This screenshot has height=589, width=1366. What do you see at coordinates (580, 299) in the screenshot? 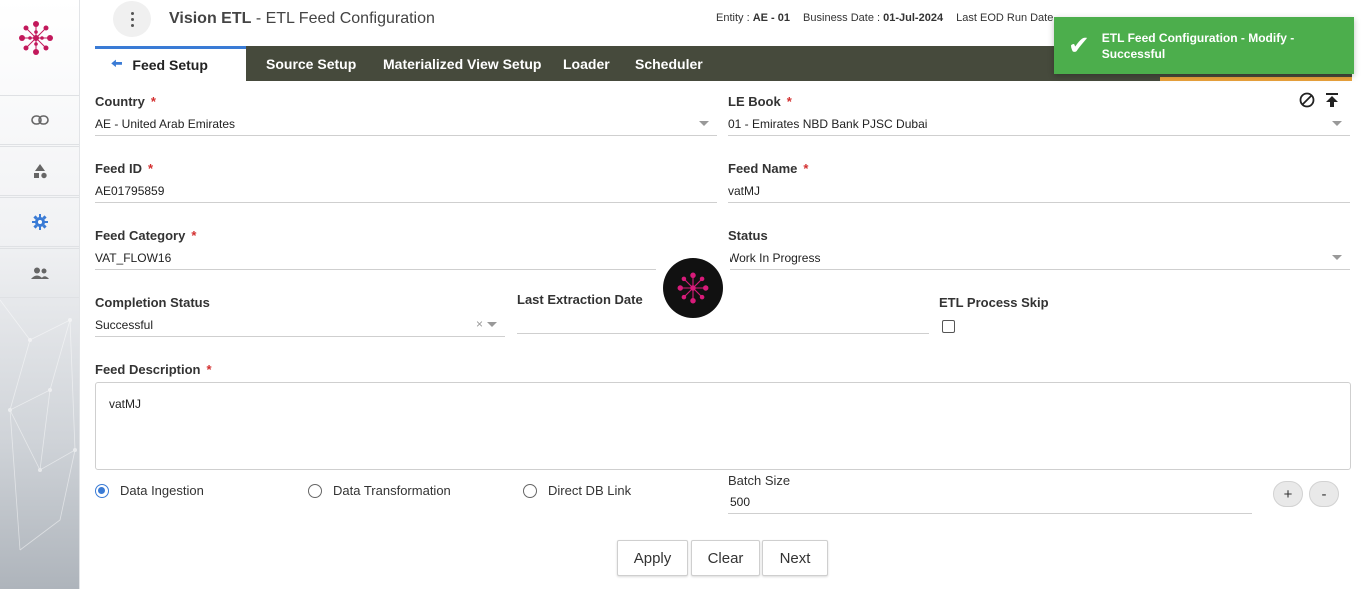
I see `last-extraction-date-label: Last Extraction Date` at bounding box center [580, 299].